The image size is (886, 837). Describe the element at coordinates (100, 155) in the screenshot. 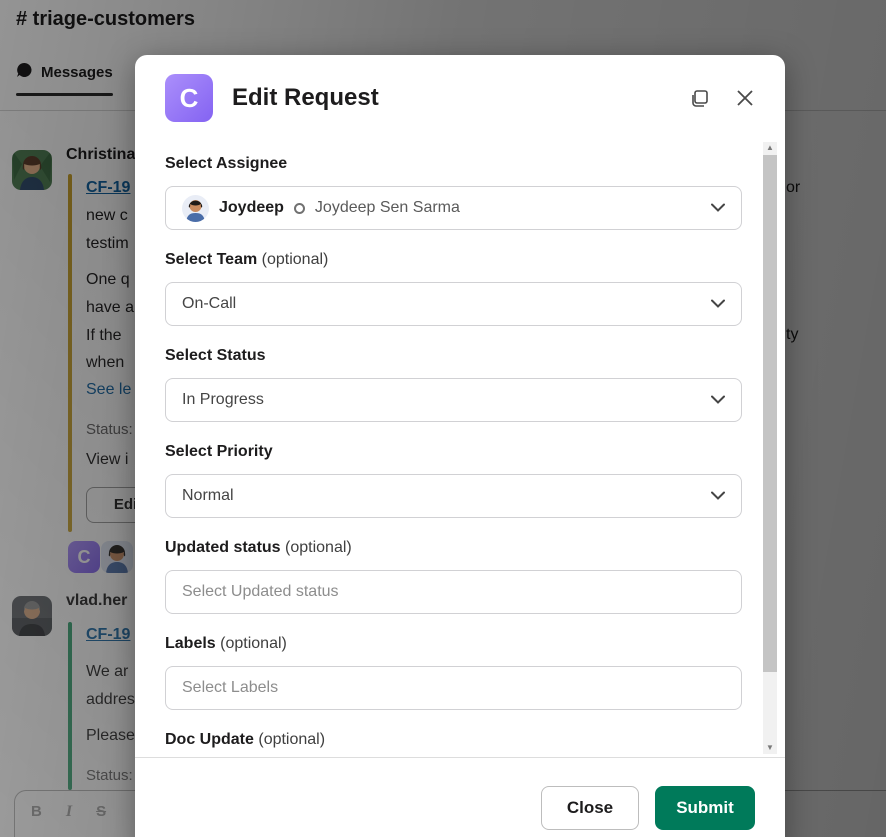

I see `message-author: Christina` at that location.